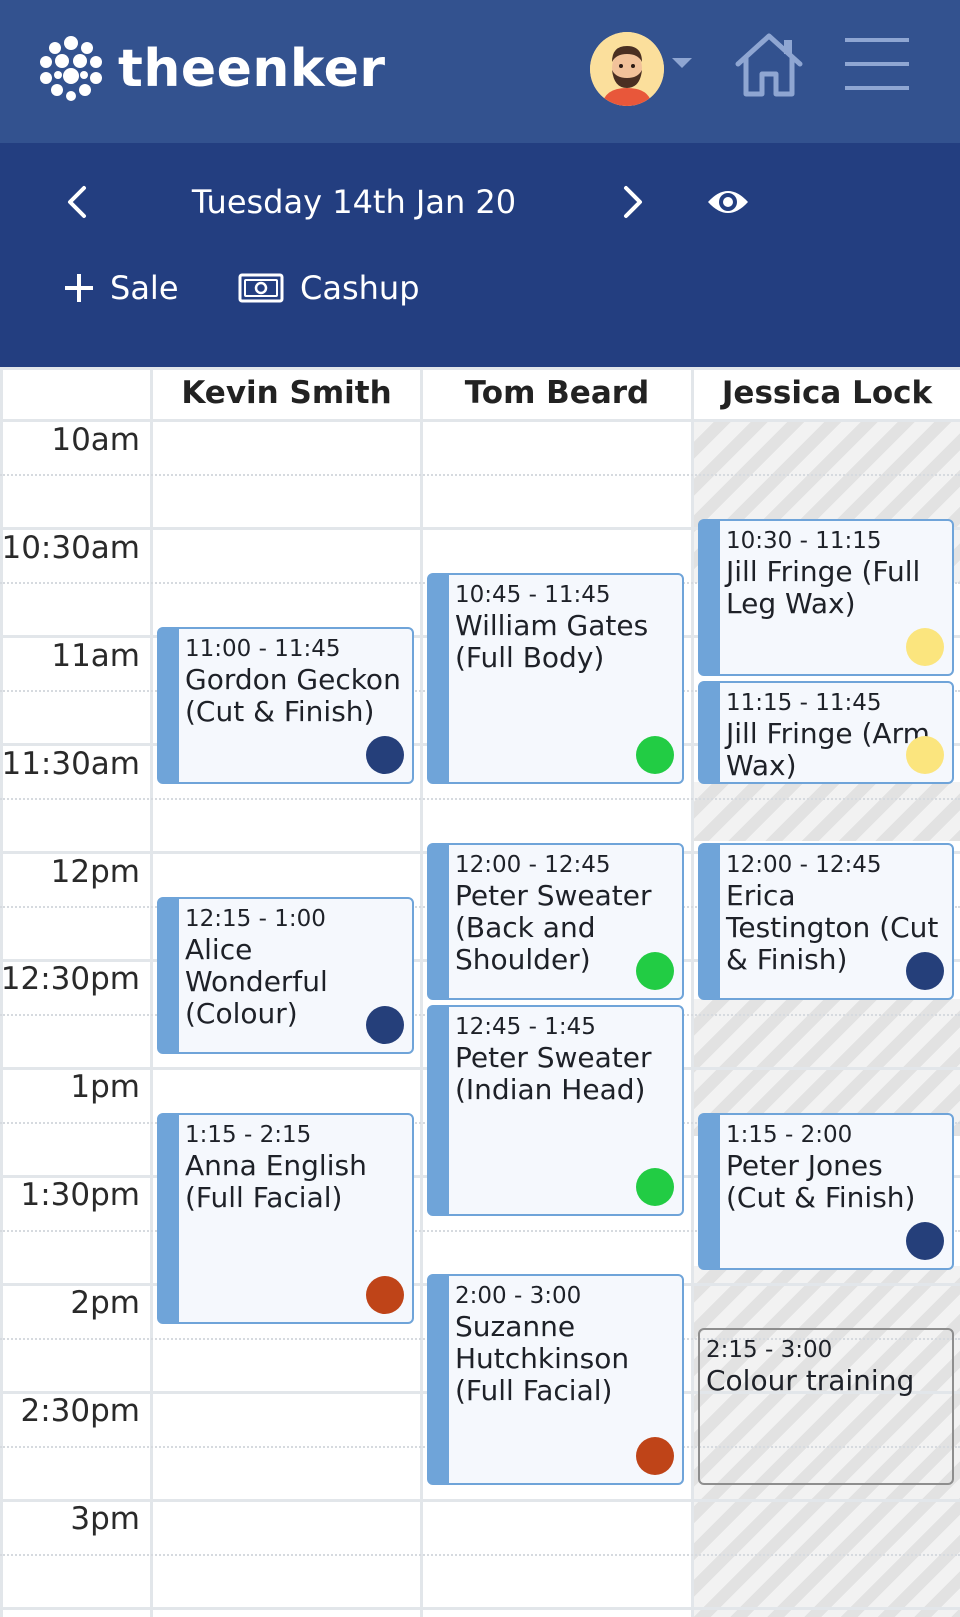 This screenshot has height=1617, width=960. Describe the element at coordinates (557, 393) in the screenshot. I see `column-header-tom-beard: Tom Beard` at that location.